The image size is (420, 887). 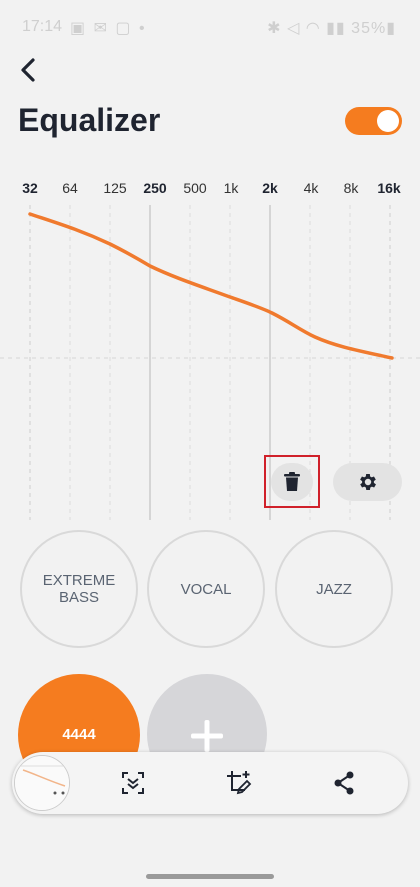 What do you see at coordinates (373, 121) in the screenshot?
I see `equalizer-toggle` at bounding box center [373, 121].